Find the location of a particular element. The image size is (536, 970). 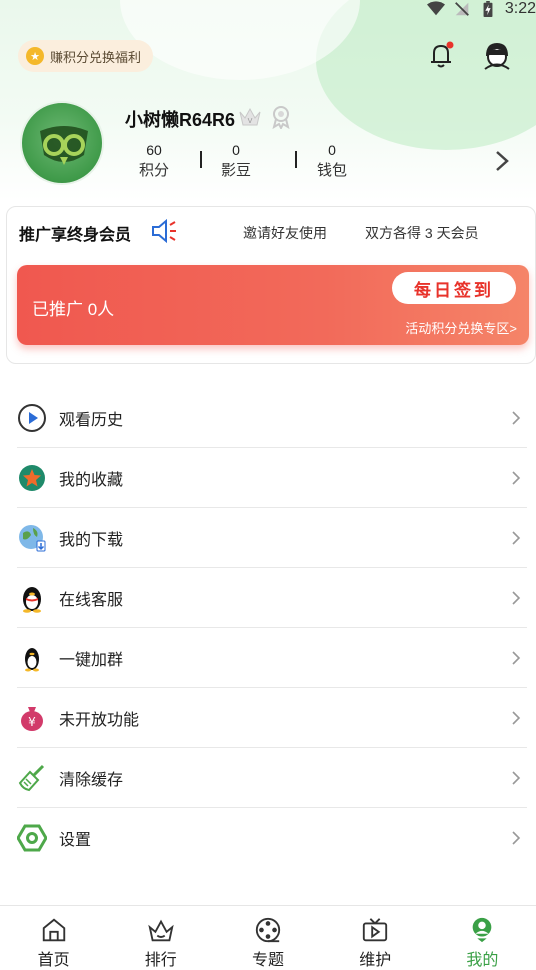

tab-ranking: 排行 is located at coordinates (160, 938).